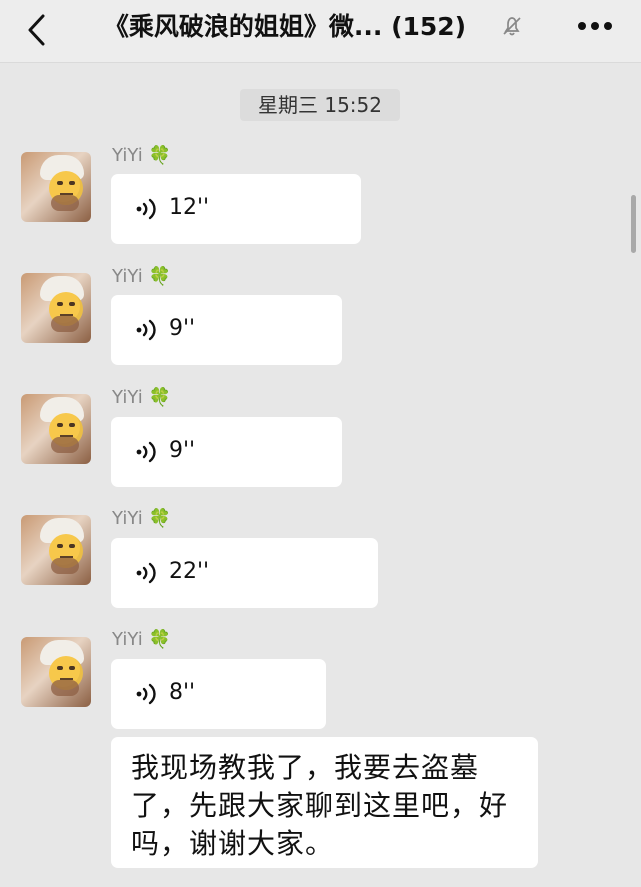 The width and height of the screenshot is (641, 887). I want to click on message-text: 我现场教我了，我要去盗墓了，先跟大家聊到这里吧，好吗，谢谢大家。, so click(320, 805).